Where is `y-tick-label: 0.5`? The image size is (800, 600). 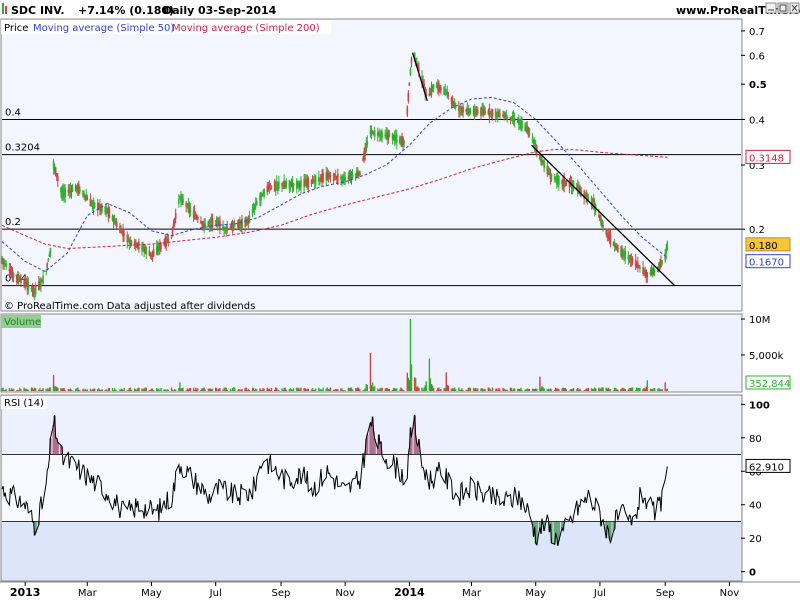 y-tick-label: 0.5 is located at coordinates (758, 85).